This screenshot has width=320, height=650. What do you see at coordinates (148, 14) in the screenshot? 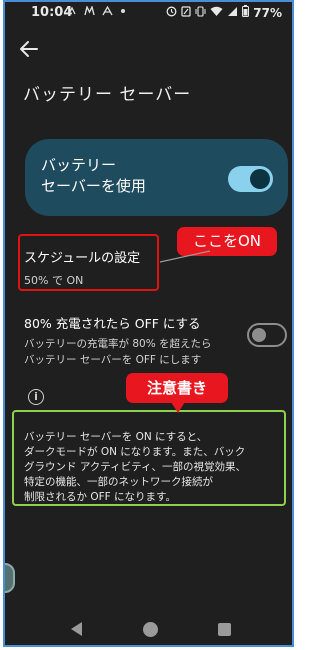
I see `status-bar: 10:04 77%` at bounding box center [148, 14].